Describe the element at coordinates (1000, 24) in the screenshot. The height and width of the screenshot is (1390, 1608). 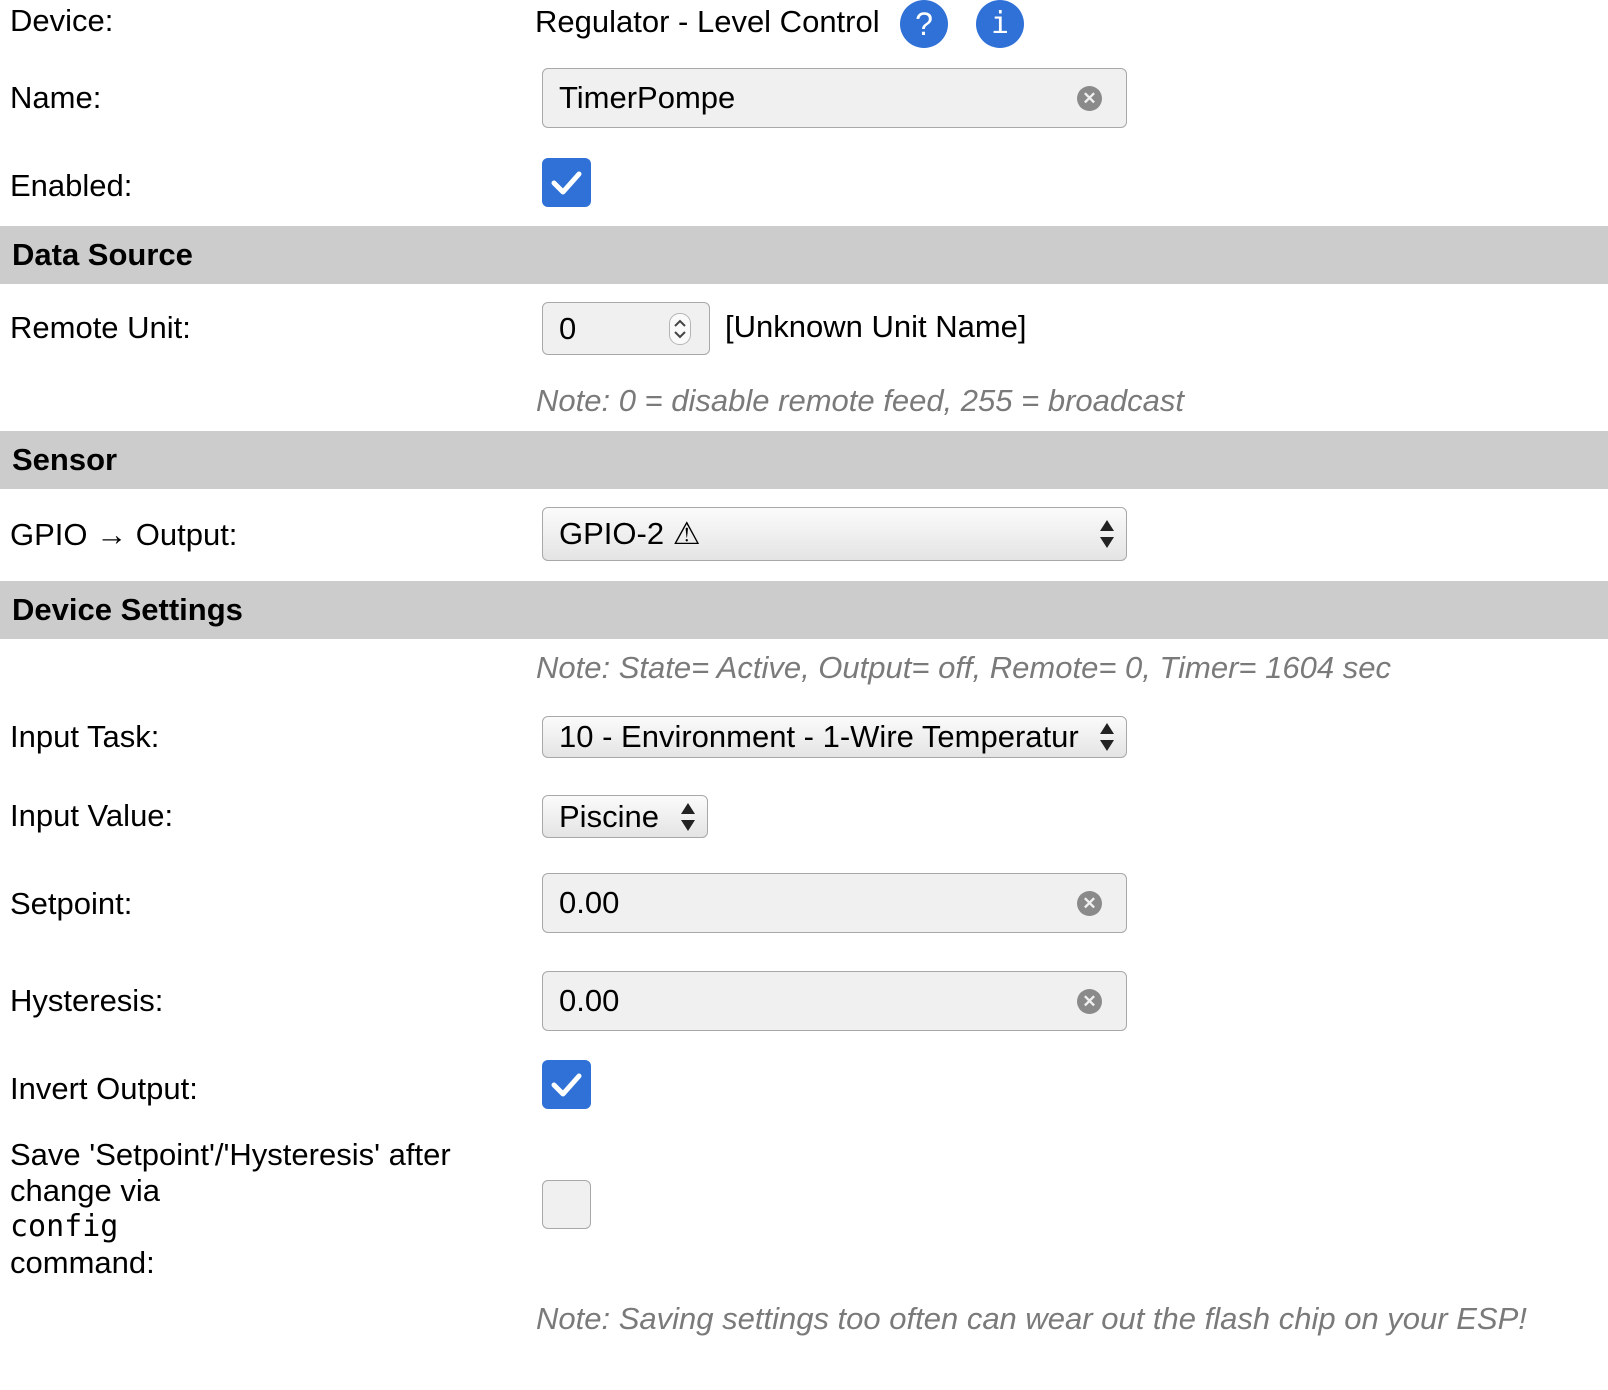
I see `info-icon: i` at that location.